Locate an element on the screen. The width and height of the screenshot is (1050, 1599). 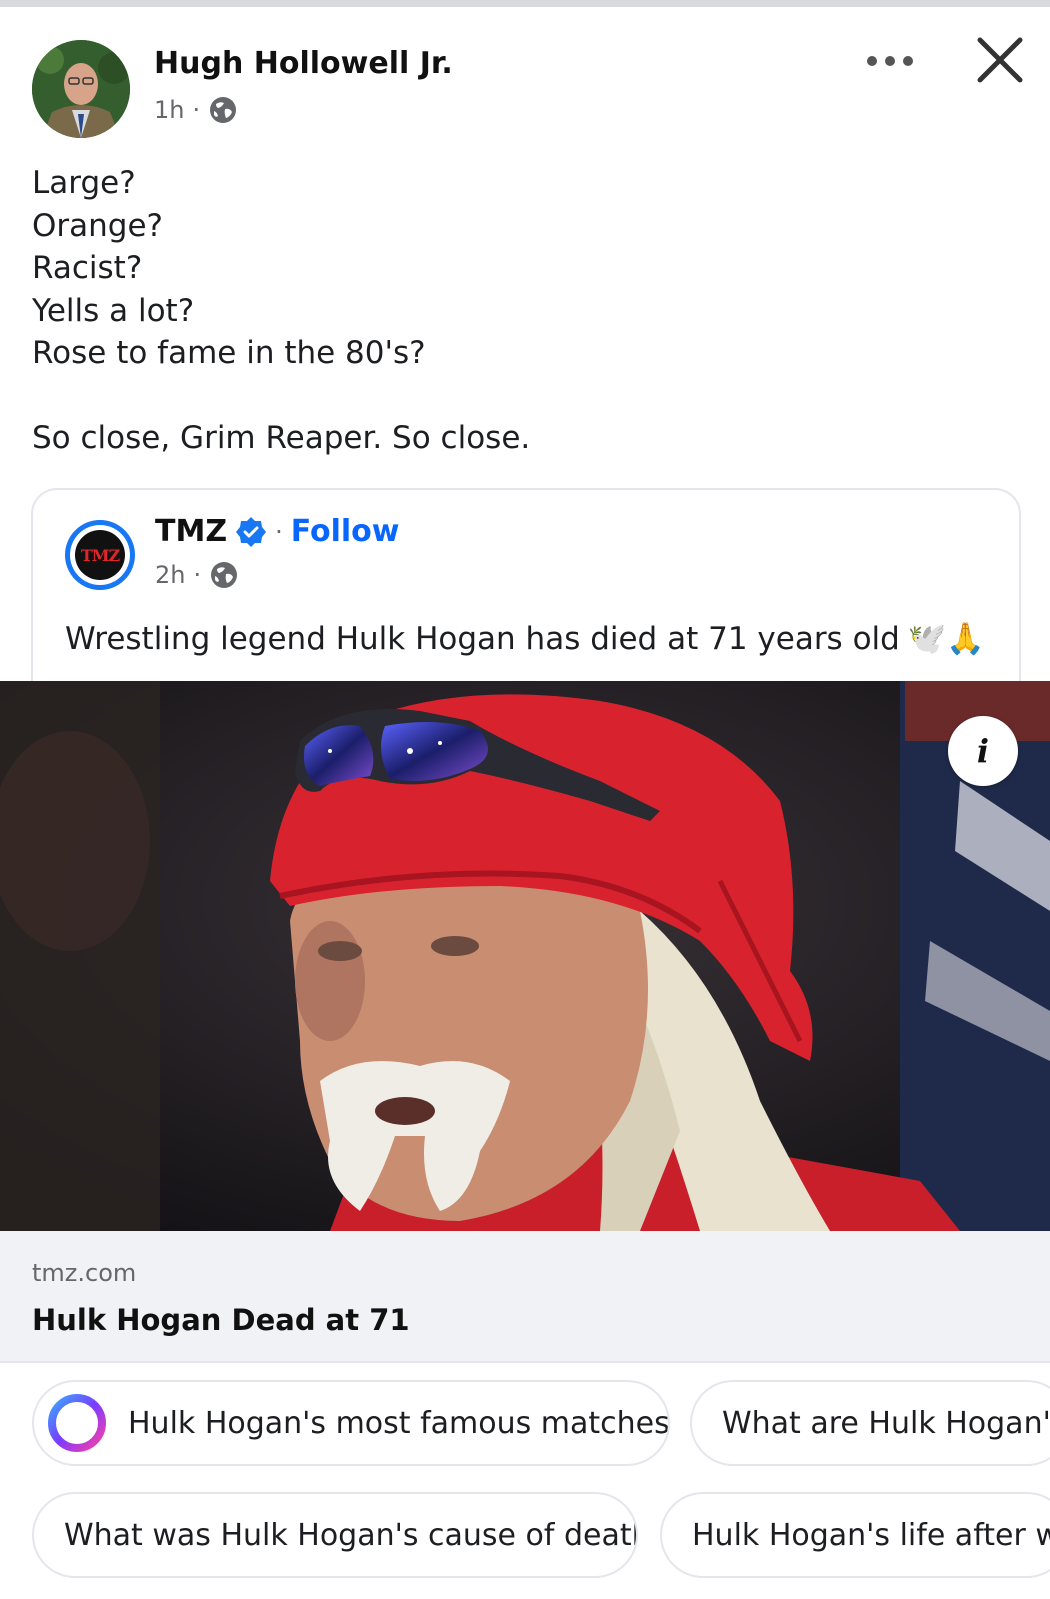
shared-page-name: TMZ is located at coordinates (191, 531).